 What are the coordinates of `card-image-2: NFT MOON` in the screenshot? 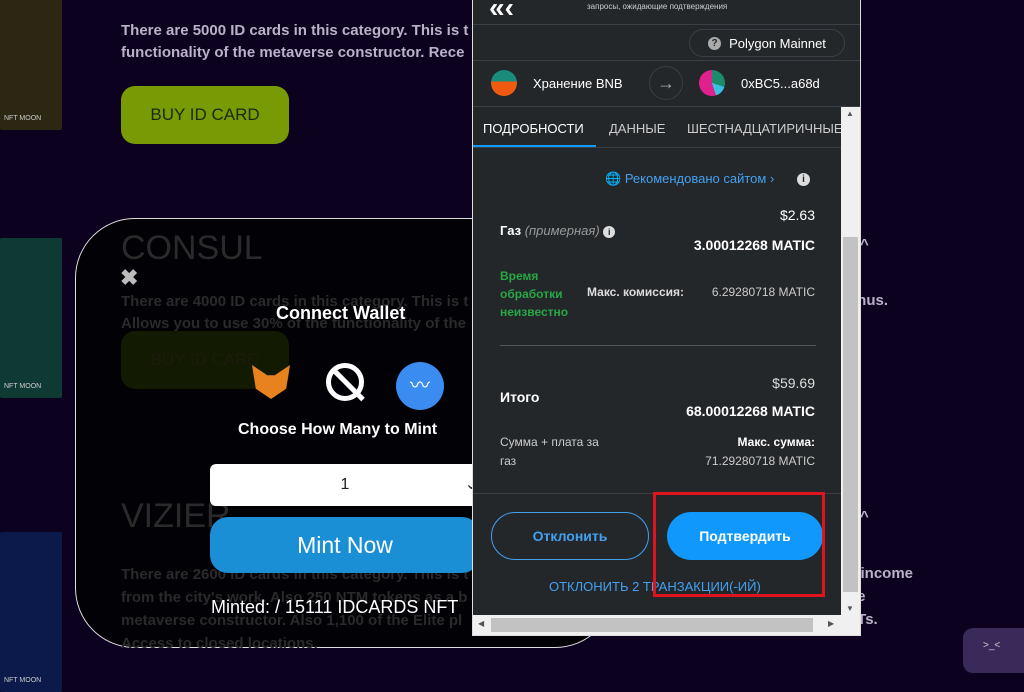 It's located at (31, 318).